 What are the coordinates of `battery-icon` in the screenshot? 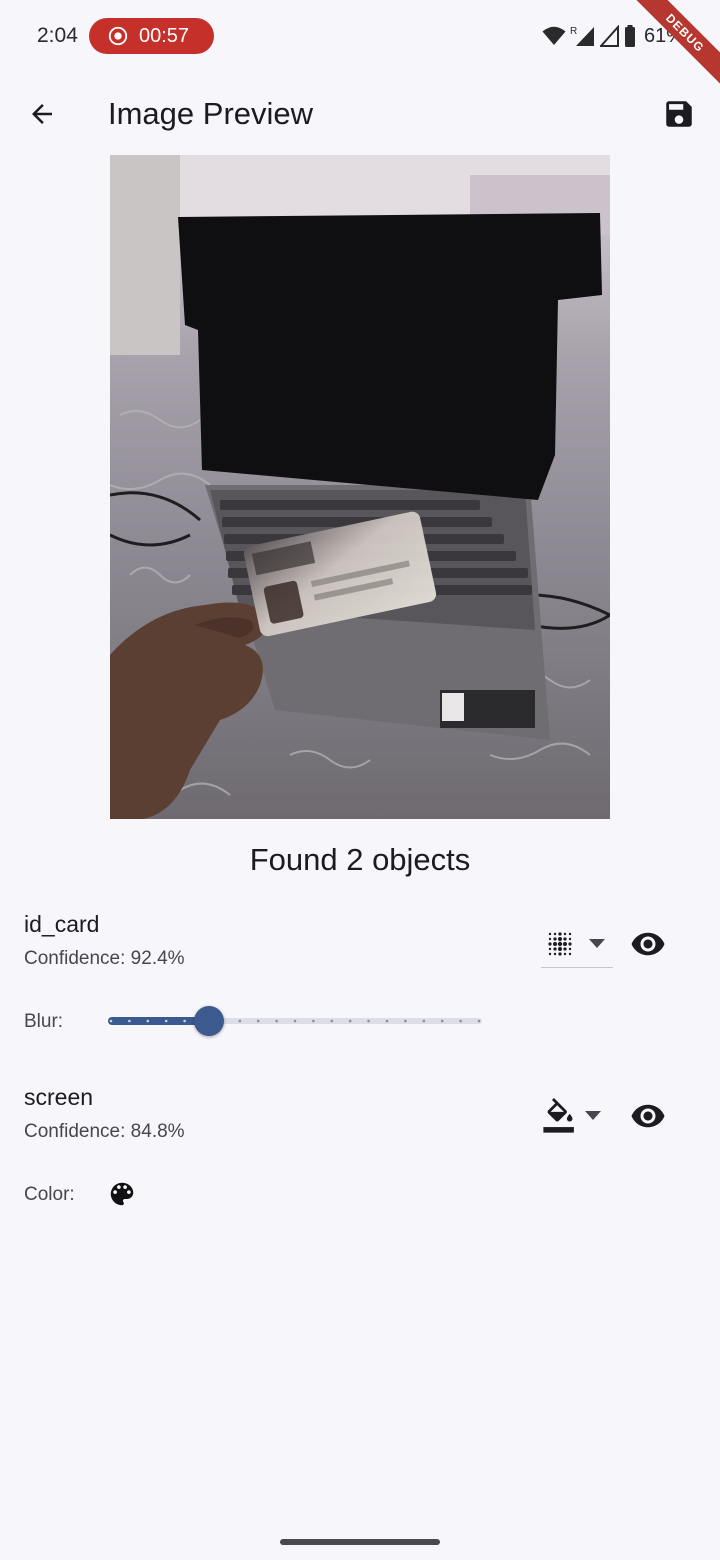 It's located at (630, 36).